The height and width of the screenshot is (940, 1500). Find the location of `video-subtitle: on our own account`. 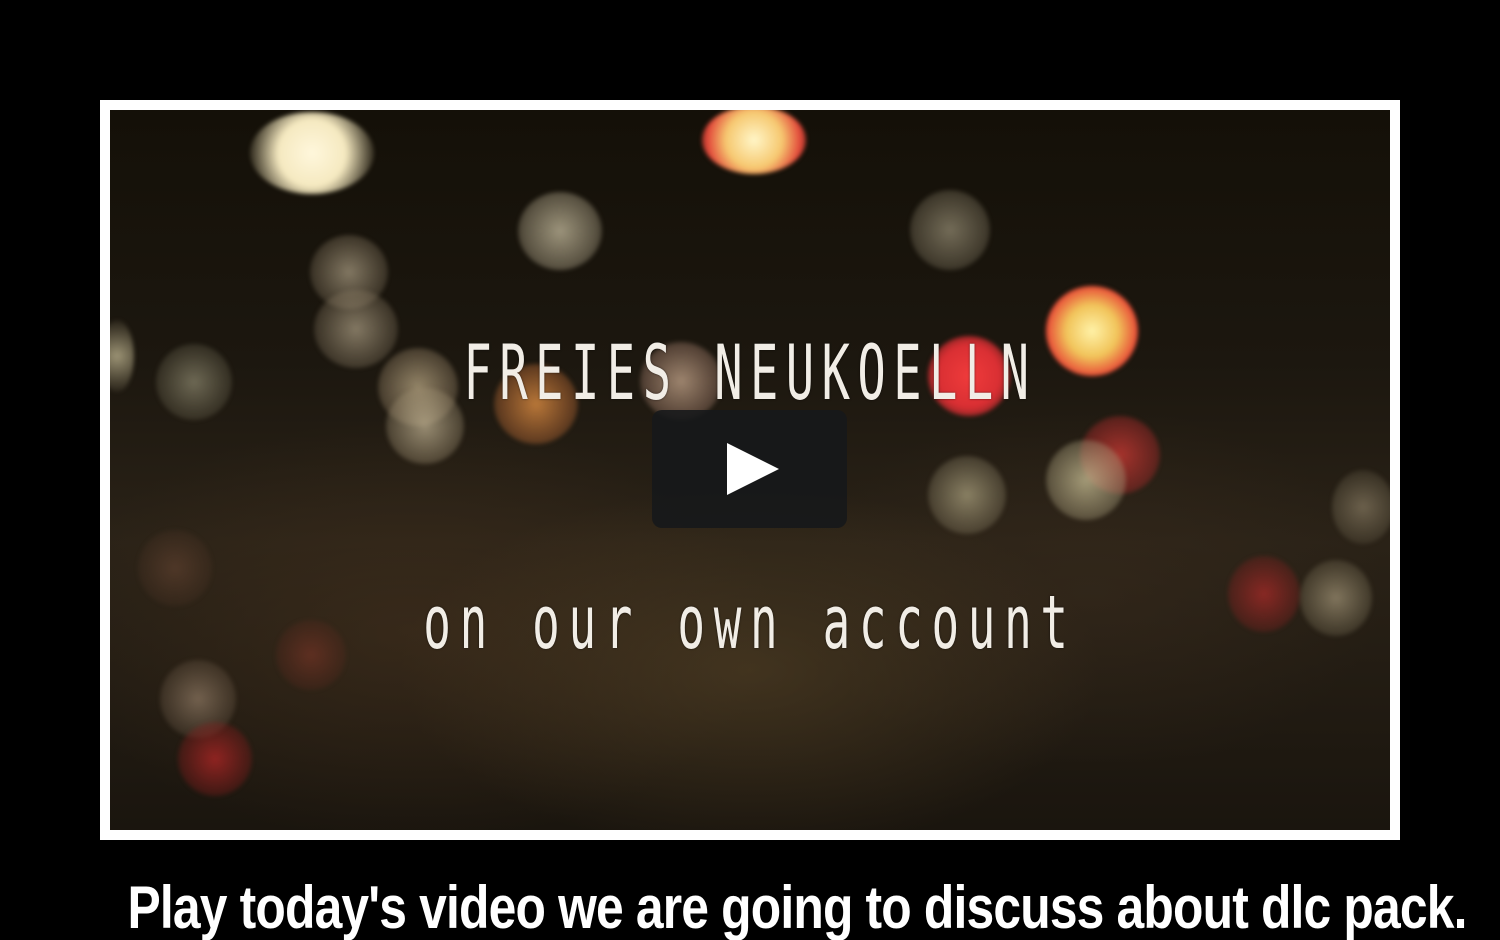

video-subtitle: on our own account is located at coordinates (750, 623).